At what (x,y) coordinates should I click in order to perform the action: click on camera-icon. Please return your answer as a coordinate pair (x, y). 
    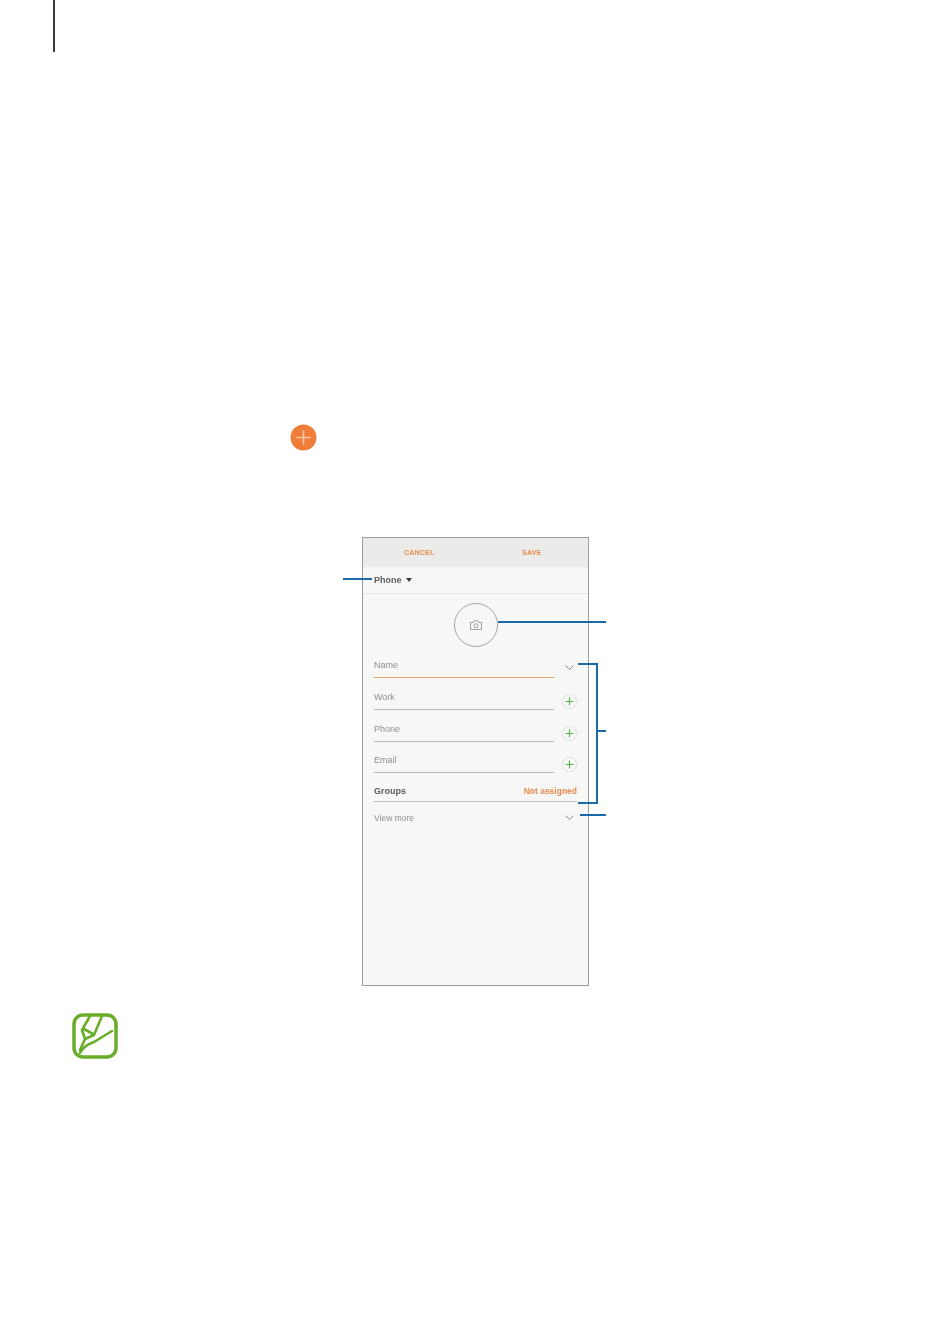
    Looking at the image, I should click on (475, 625).